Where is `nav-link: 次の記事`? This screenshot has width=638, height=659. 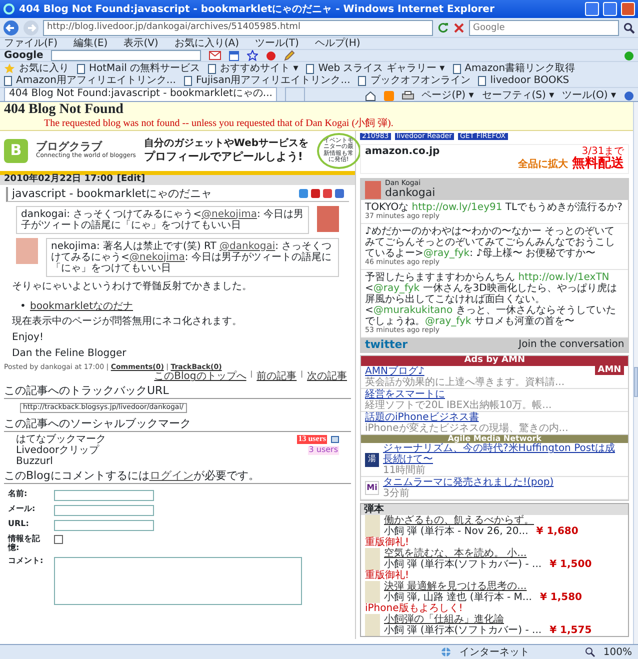
nav-link: 次の記事 is located at coordinates (327, 376).